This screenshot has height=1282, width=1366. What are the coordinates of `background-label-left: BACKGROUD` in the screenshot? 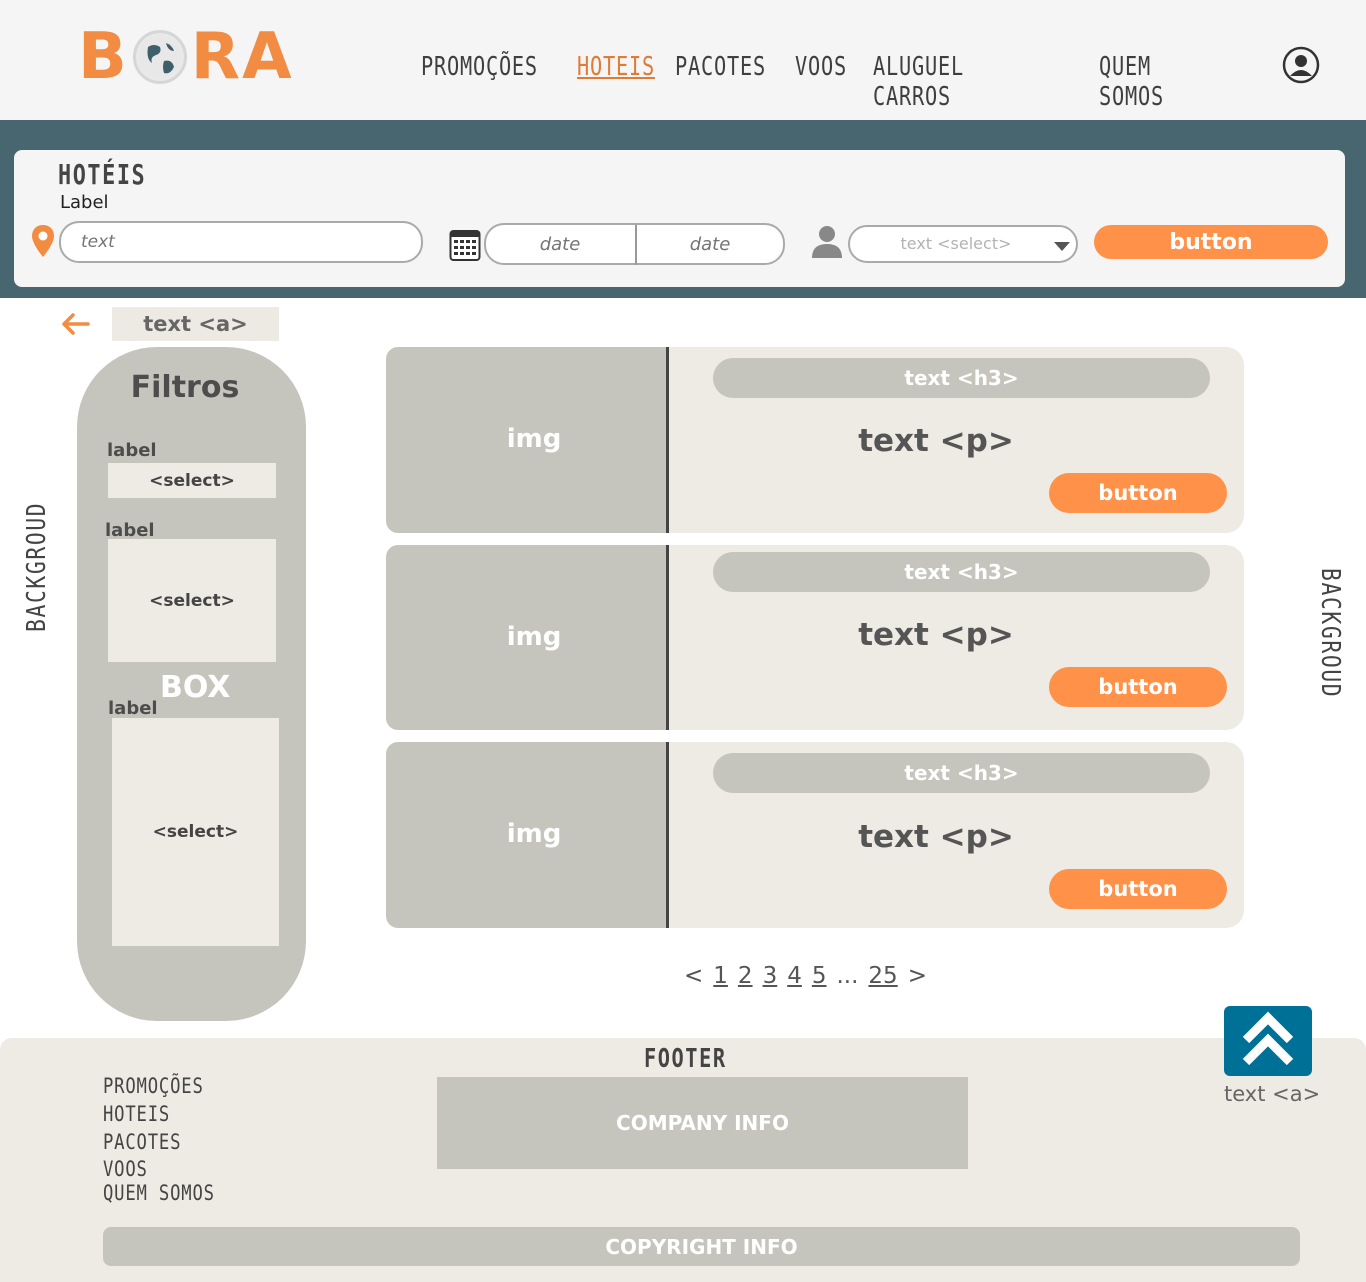 It's located at (37, 566).